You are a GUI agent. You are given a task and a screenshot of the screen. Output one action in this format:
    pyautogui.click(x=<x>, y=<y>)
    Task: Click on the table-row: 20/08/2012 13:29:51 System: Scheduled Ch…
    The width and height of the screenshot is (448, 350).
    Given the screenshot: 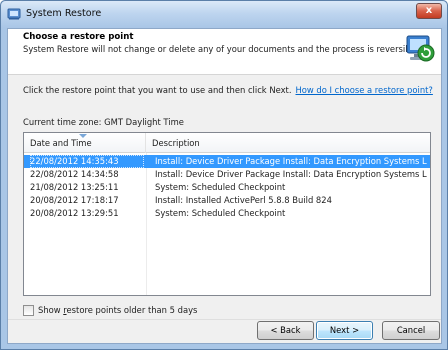 What is the action you would take?
    pyautogui.click(x=227, y=213)
    